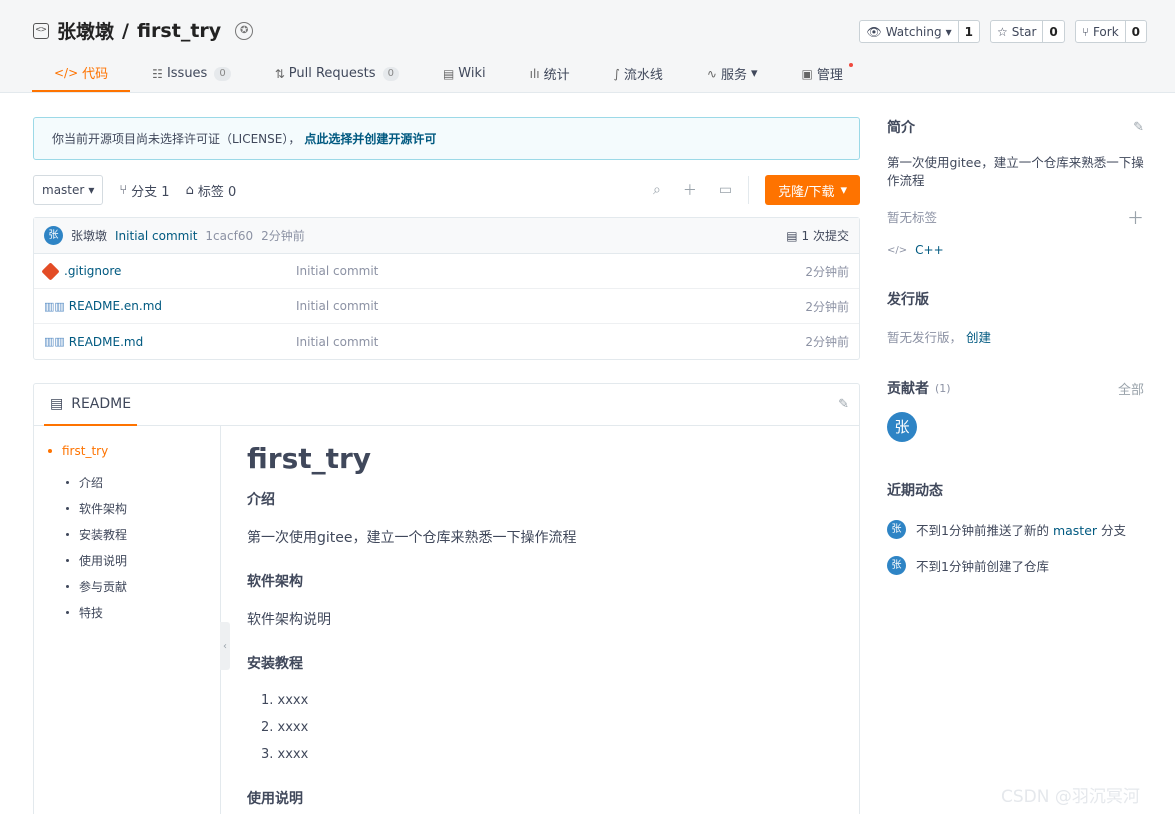 This screenshot has height=814, width=1175. I want to click on pull-request-icon: ⇅, so click(279, 73).